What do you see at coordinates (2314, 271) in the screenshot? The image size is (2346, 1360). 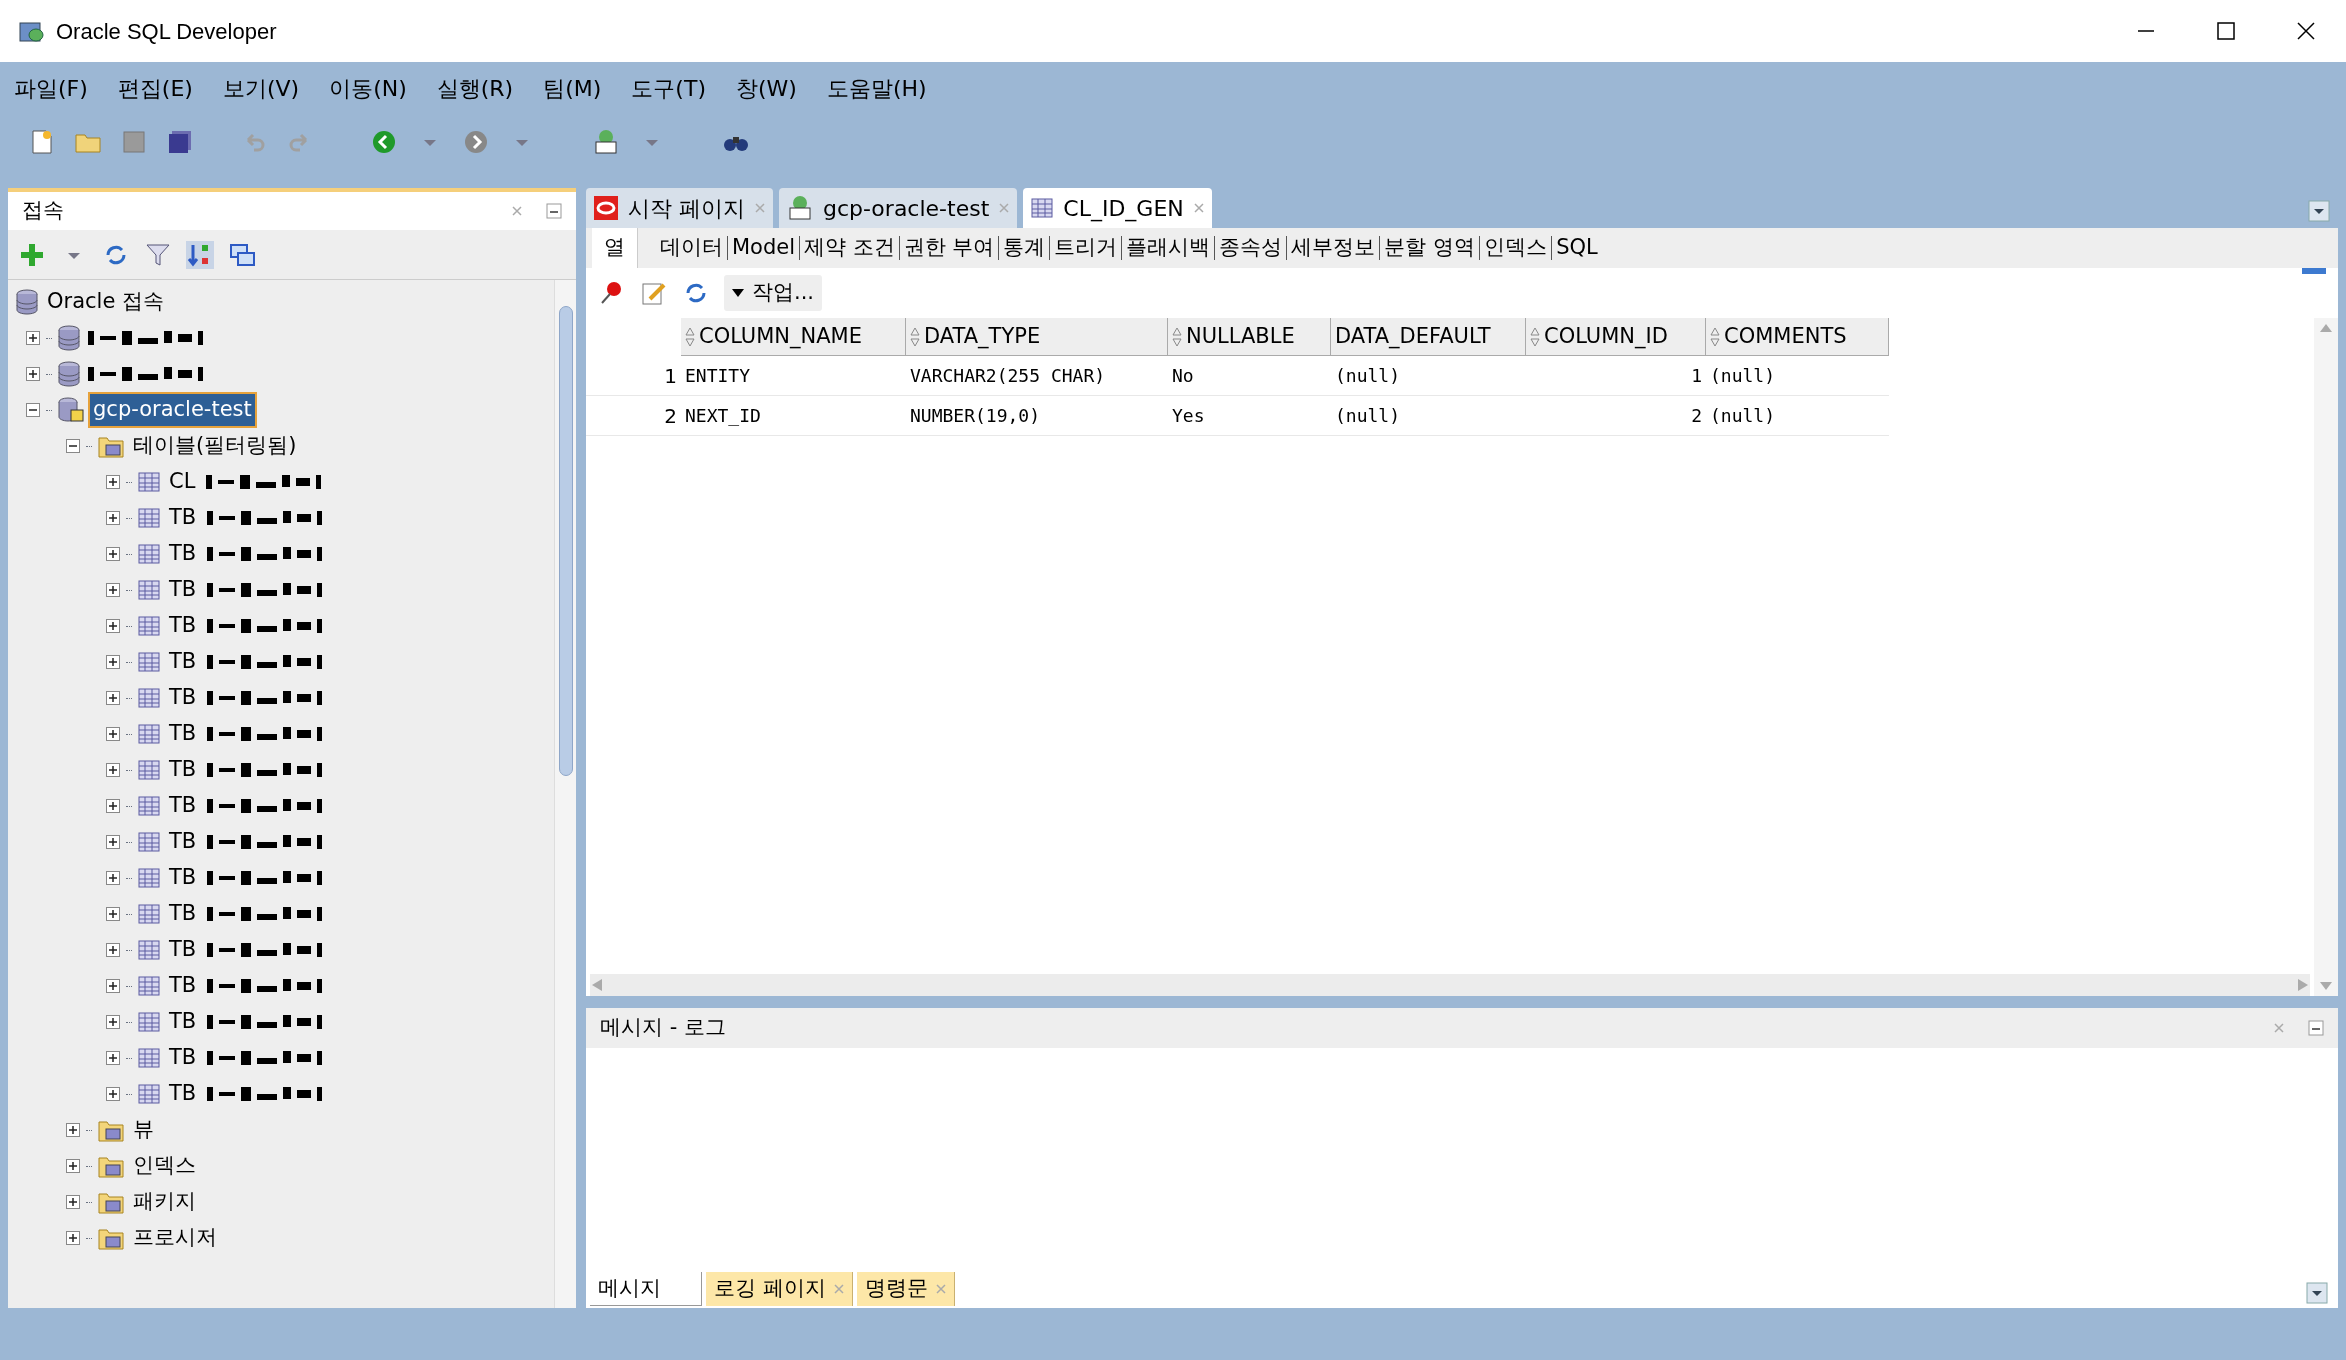 I see `split-handle` at bounding box center [2314, 271].